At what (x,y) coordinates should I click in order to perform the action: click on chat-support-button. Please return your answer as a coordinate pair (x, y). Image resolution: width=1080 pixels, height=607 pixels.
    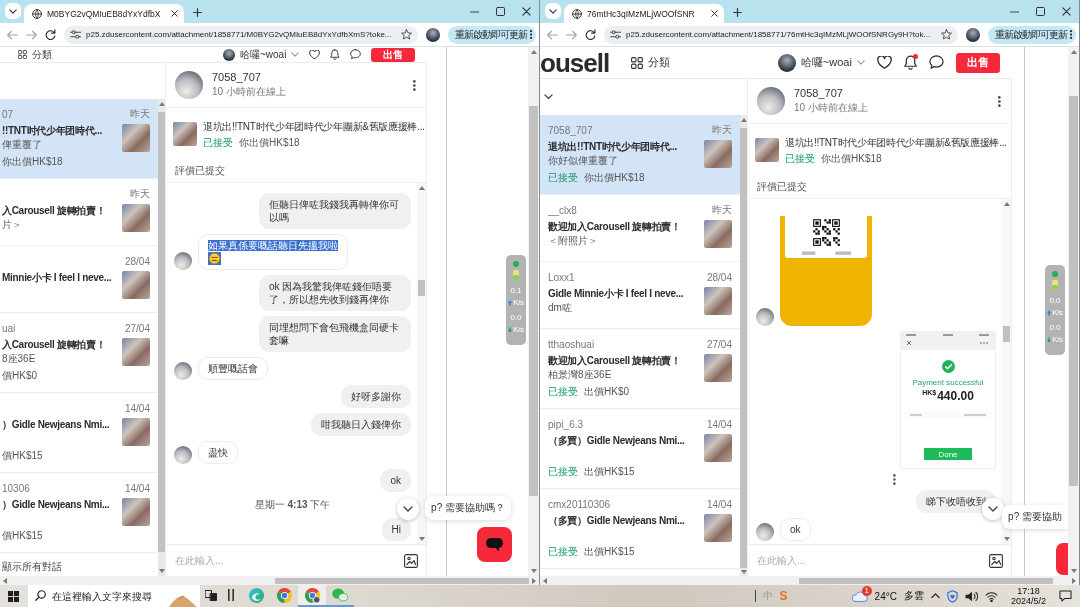
    Looking at the image, I should click on (494, 544).